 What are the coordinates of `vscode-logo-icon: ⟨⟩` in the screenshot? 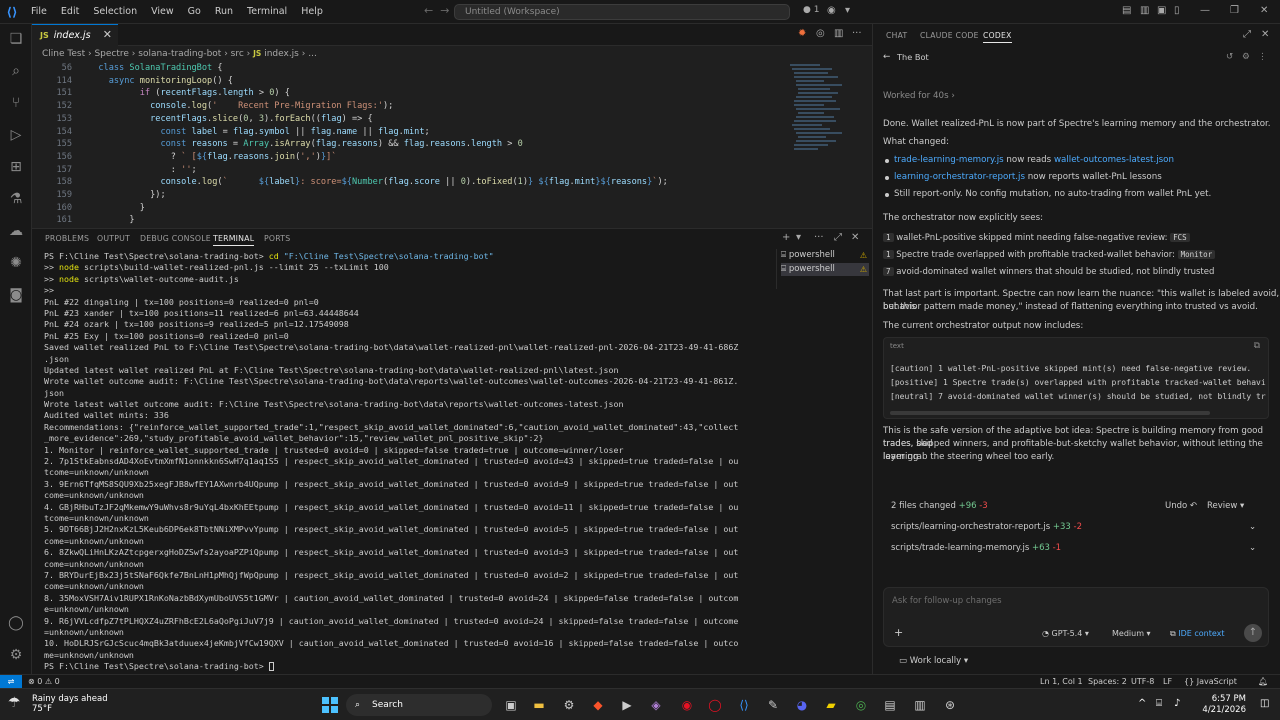 It's located at (12, 12).